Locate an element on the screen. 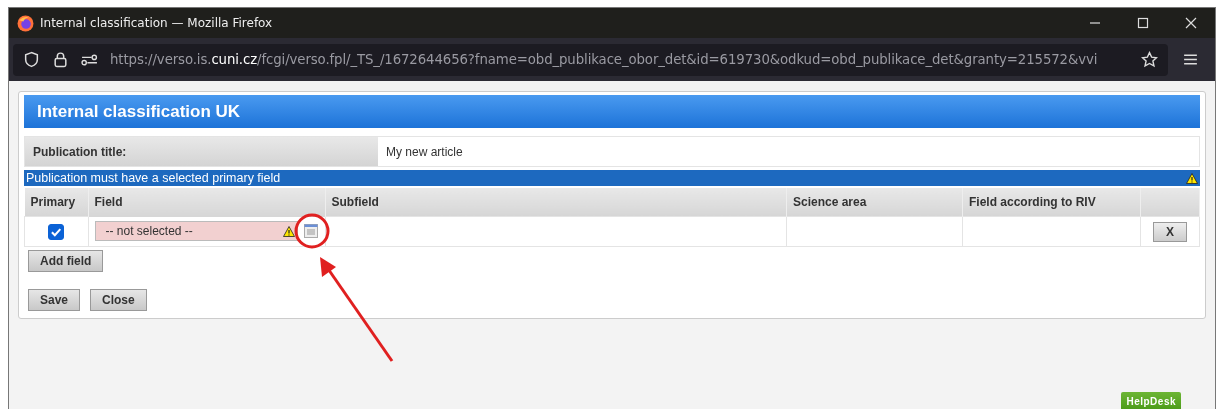 The width and height of the screenshot is (1224, 409). remove-button: X is located at coordinates (1170, 231).